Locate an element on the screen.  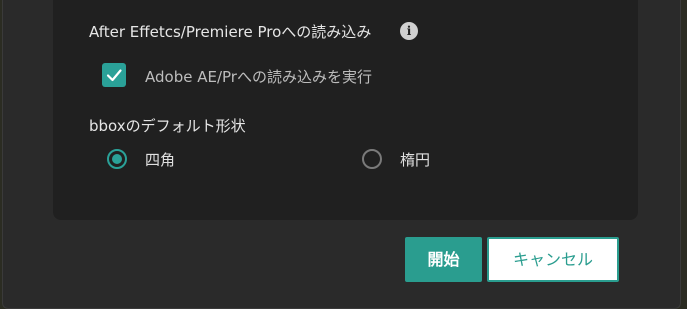
radio-ellipse-label: 楕円 is located at coordinates (415, 160).